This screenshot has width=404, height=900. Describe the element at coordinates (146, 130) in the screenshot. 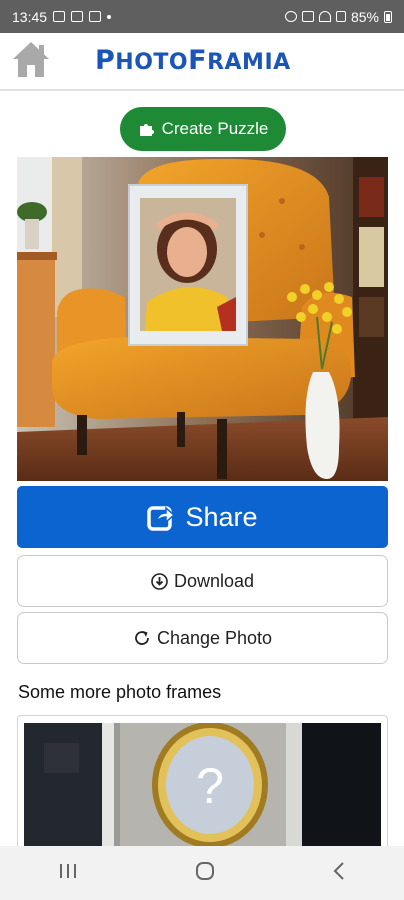

I see `puzzle-icon` at that location.